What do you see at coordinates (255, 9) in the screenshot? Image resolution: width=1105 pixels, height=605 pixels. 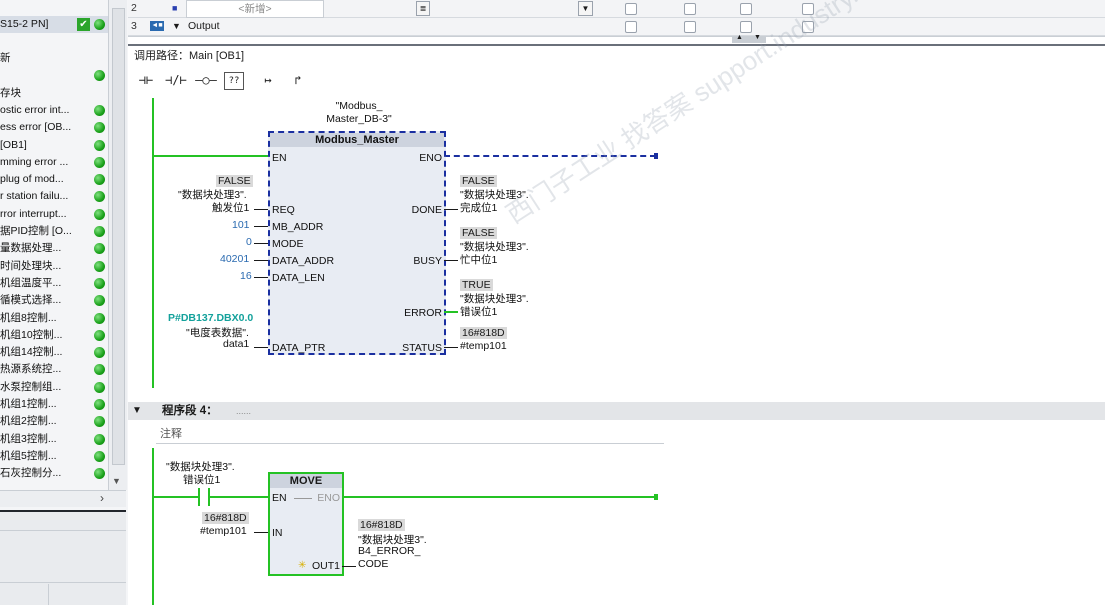 I see `new-entry-cell: <新增>` at bounding box center [255, 9].